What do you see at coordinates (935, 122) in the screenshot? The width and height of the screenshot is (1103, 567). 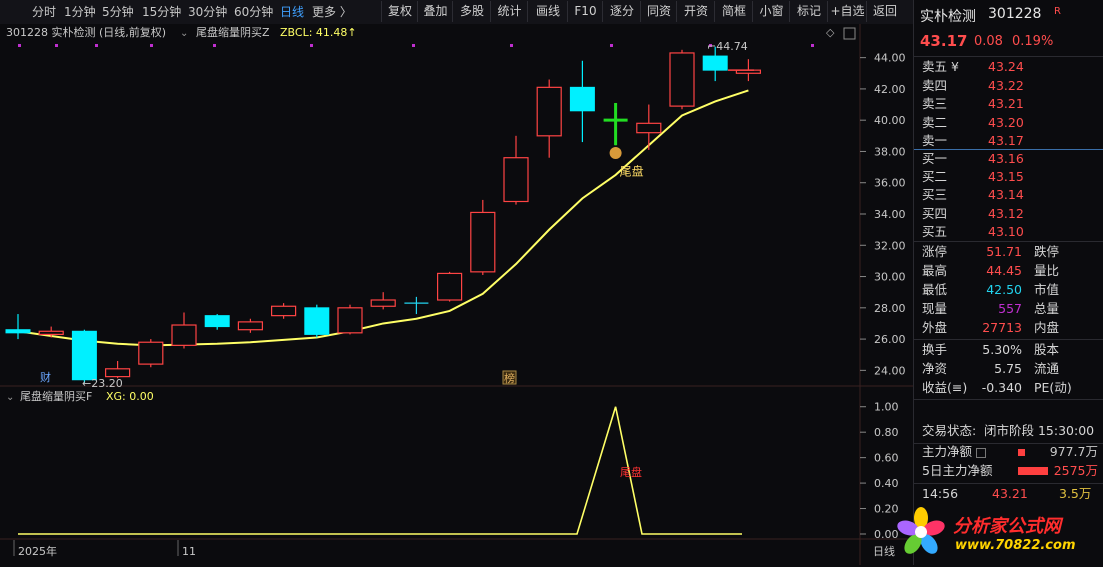 I see `ask-label-3: 卖二` at bounding box center [935, 122].